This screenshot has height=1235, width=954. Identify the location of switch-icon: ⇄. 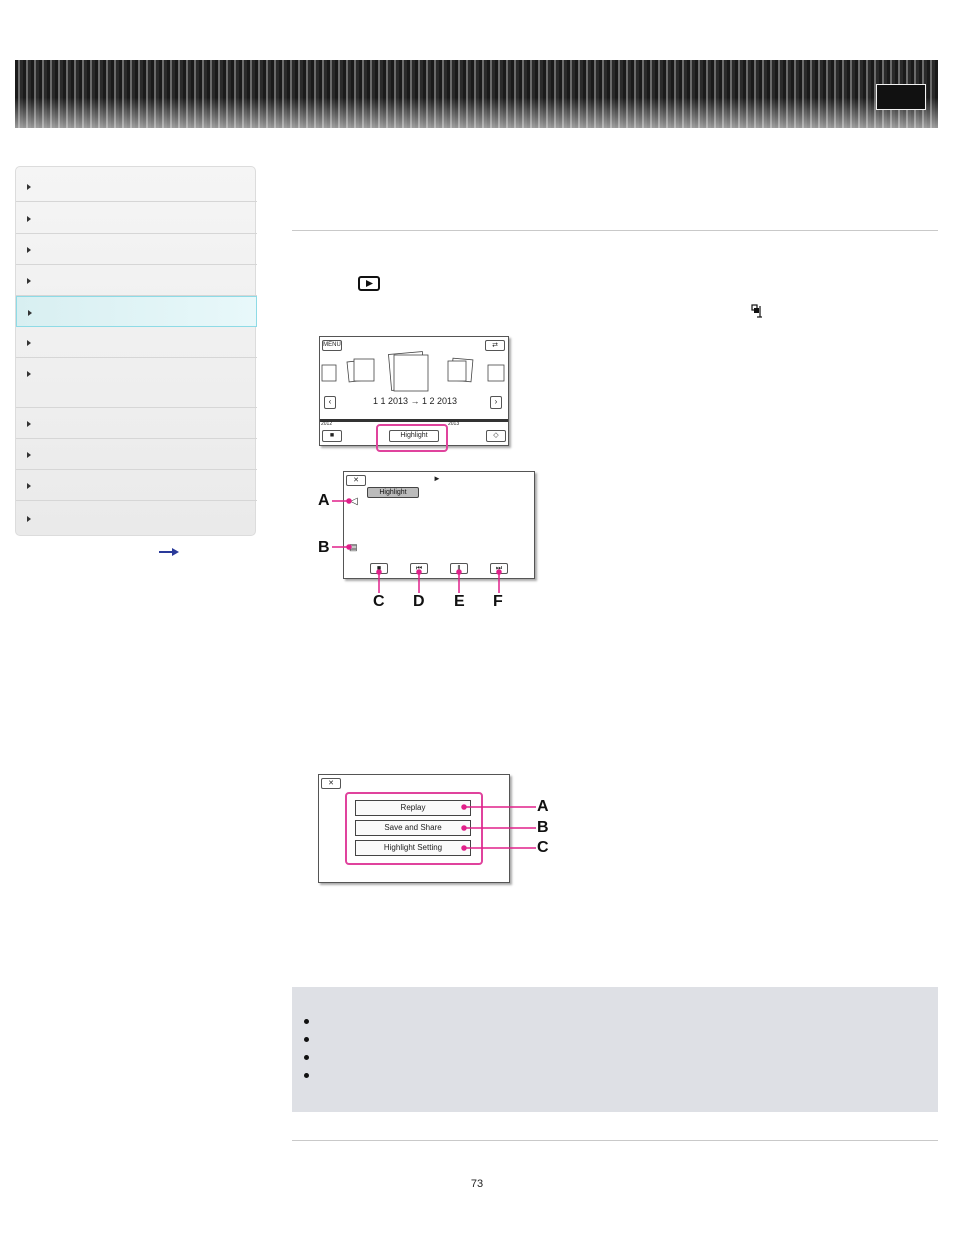
(495, 345).